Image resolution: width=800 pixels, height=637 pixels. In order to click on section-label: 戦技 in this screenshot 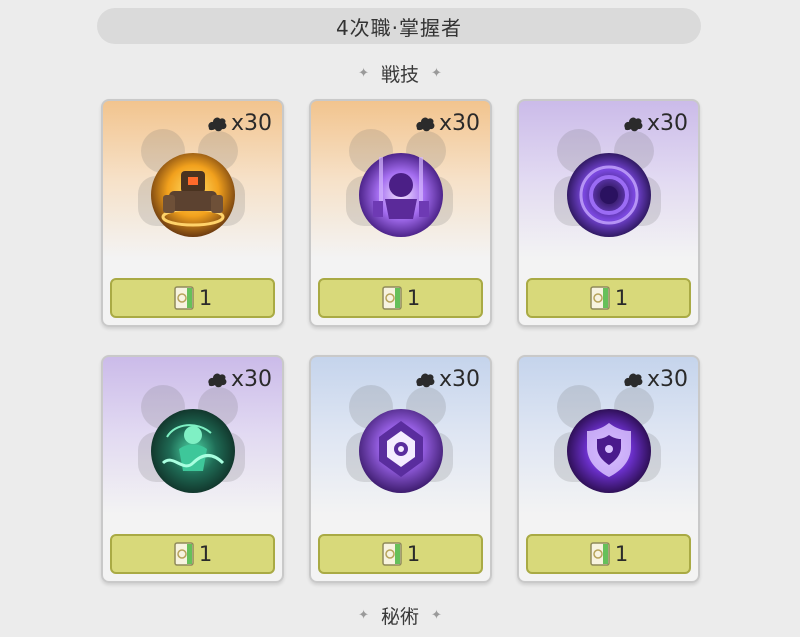, I will do `click(399, 74)`.